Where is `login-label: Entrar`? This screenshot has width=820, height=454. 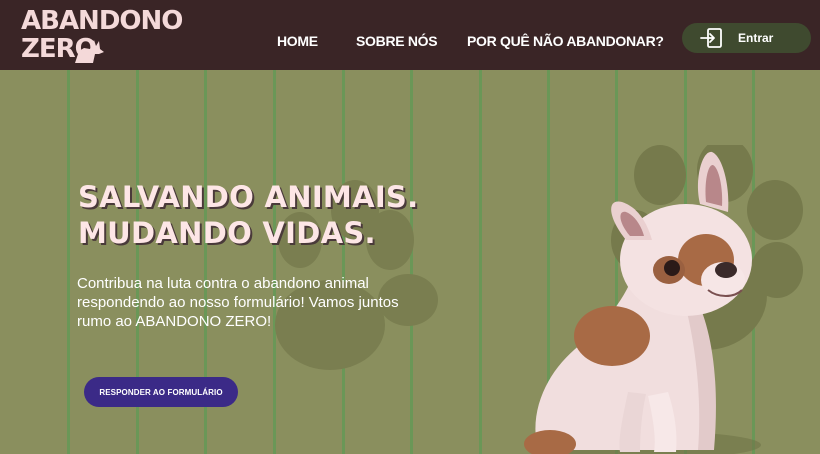
login-label: Entrar is located at coordinates (756, 38).